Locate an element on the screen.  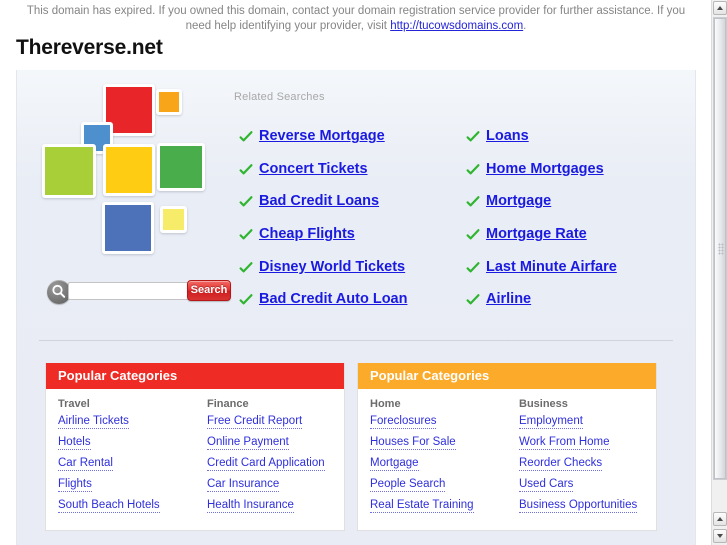
category-link: Foreclosures is located at coordinates (403, 422).